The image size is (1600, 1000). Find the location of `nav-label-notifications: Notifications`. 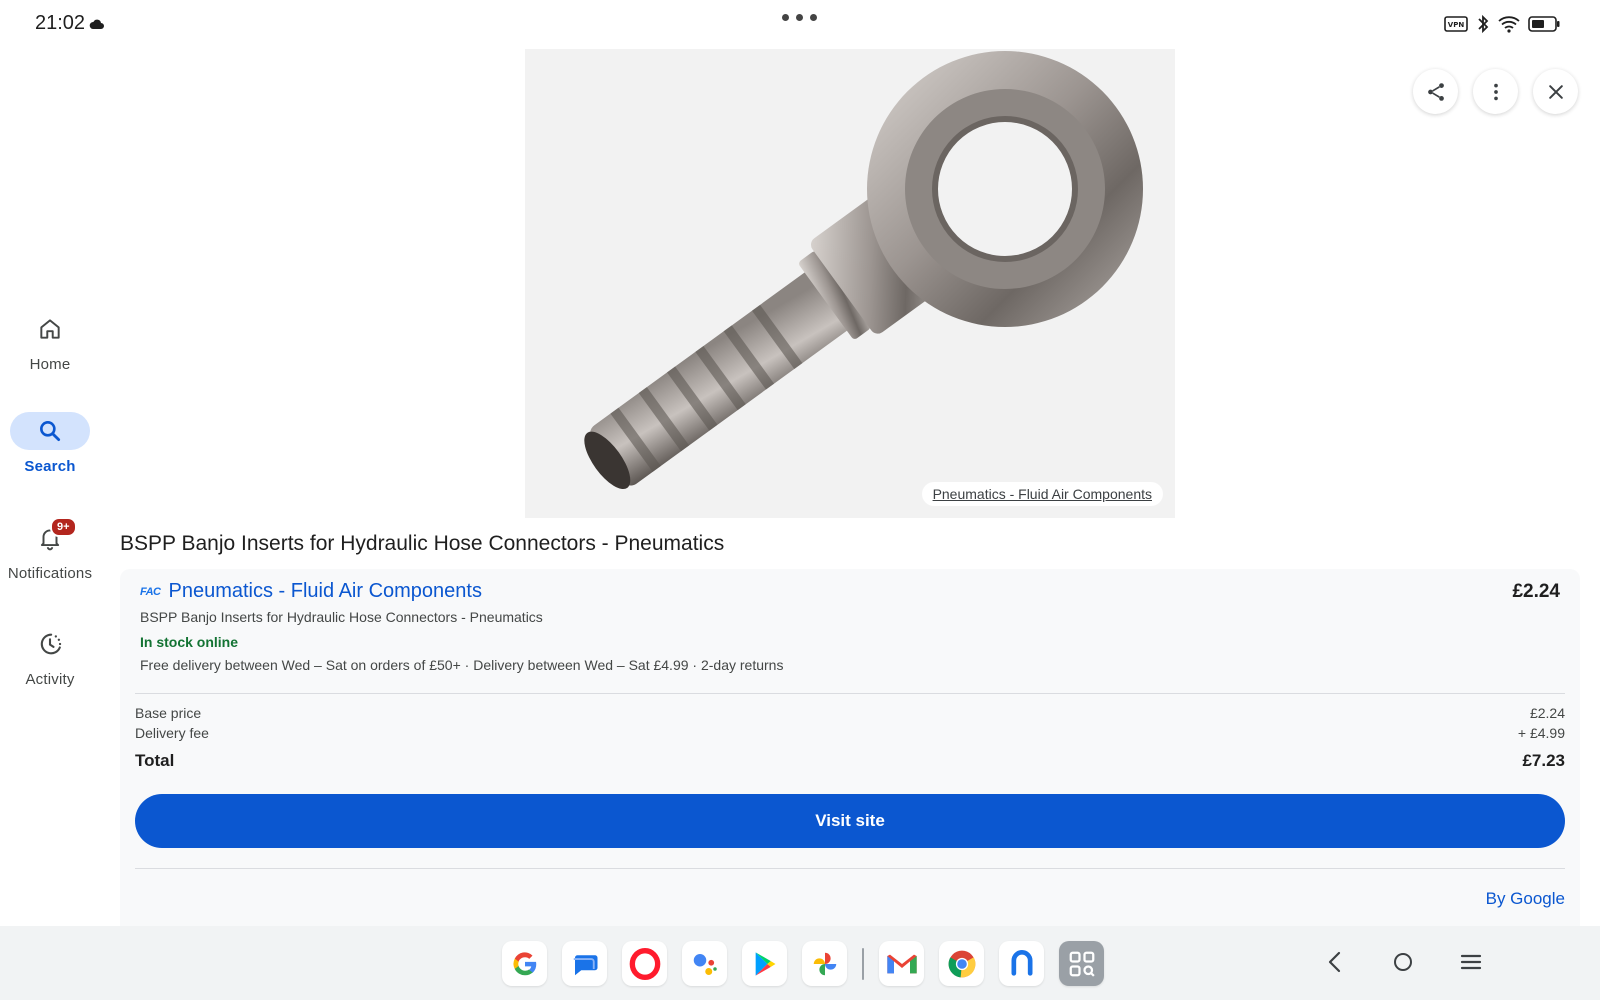

nav-label-notifications: Notifications is located at coordinates (50, 573).